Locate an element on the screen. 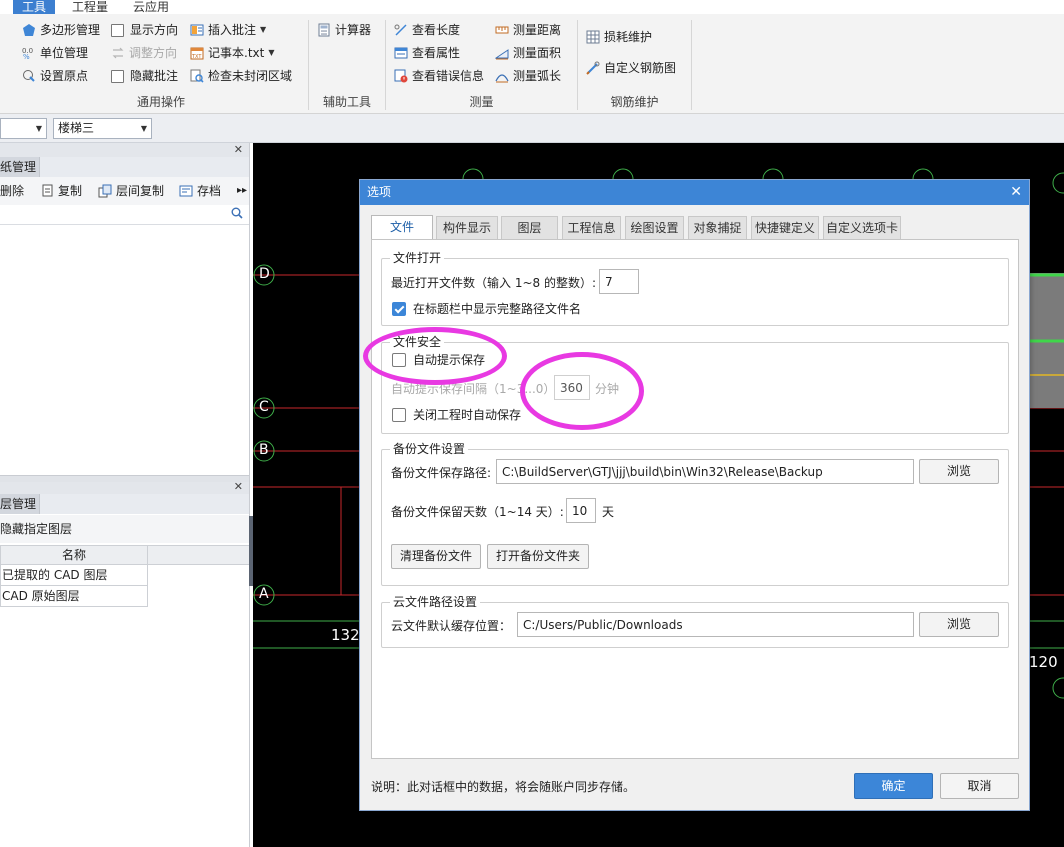 This screenshot has width=1064, height=847. clean-backup-button: 清理备份文件 is located at coordinates (436, 556).